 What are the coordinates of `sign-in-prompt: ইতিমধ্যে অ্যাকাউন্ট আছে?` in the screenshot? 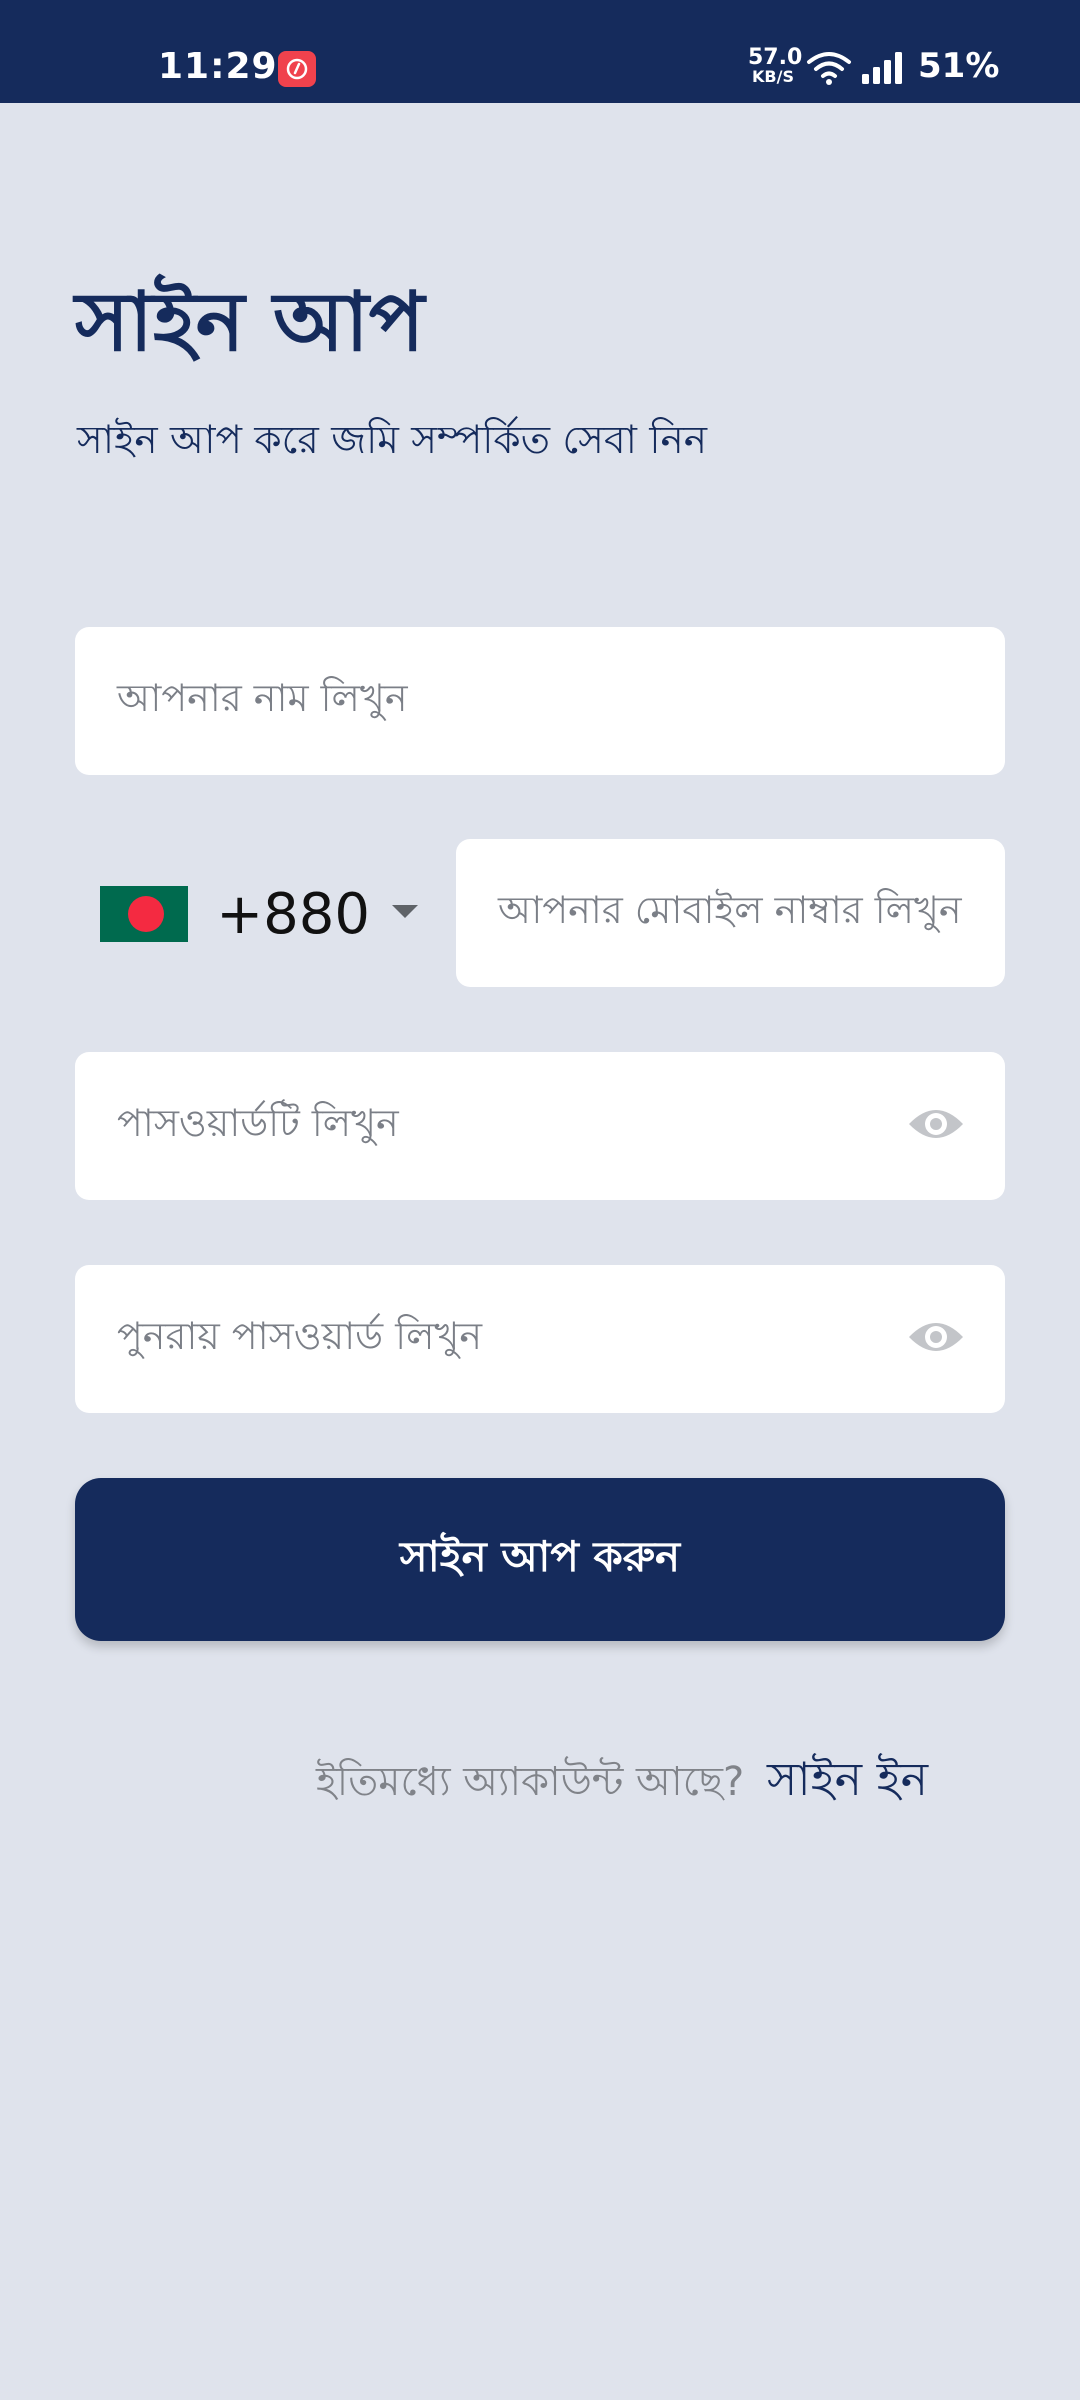 It's located at (530, 1782).